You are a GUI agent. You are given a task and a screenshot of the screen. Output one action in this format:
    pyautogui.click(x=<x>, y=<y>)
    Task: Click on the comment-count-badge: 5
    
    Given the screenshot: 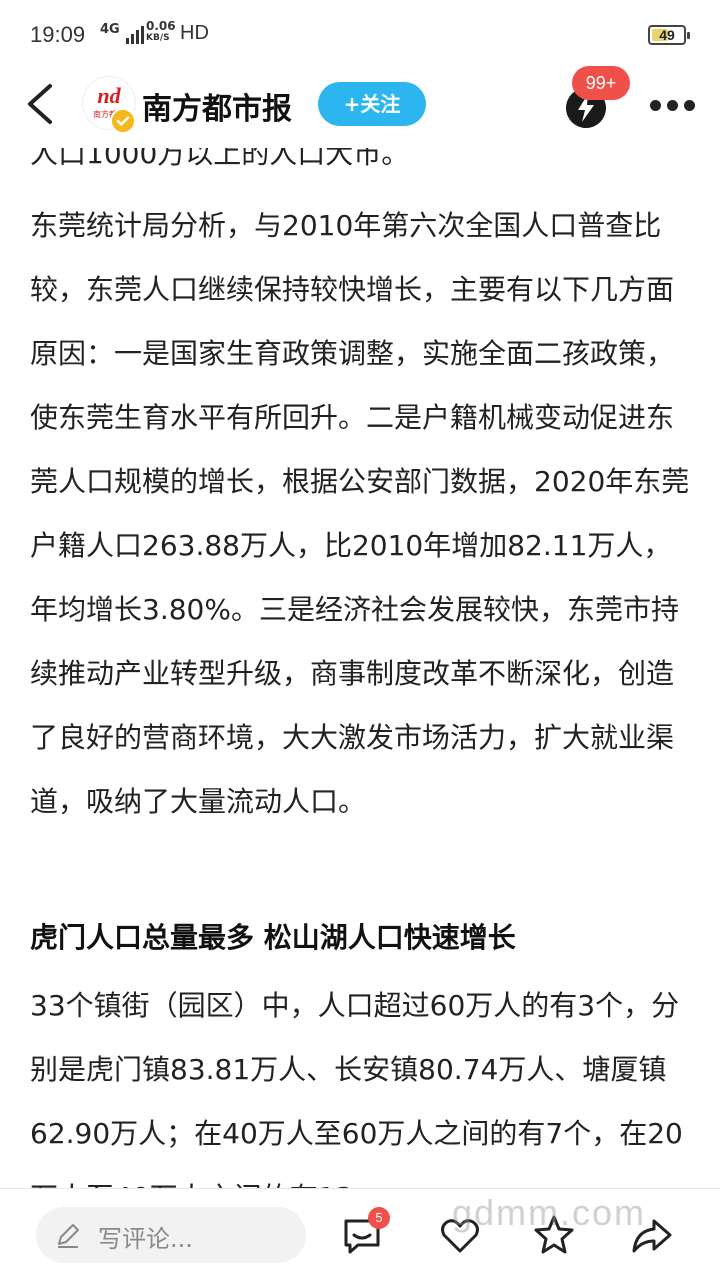 What is the action you would take?
    pyautogui.click(x=379, y=1218)
    